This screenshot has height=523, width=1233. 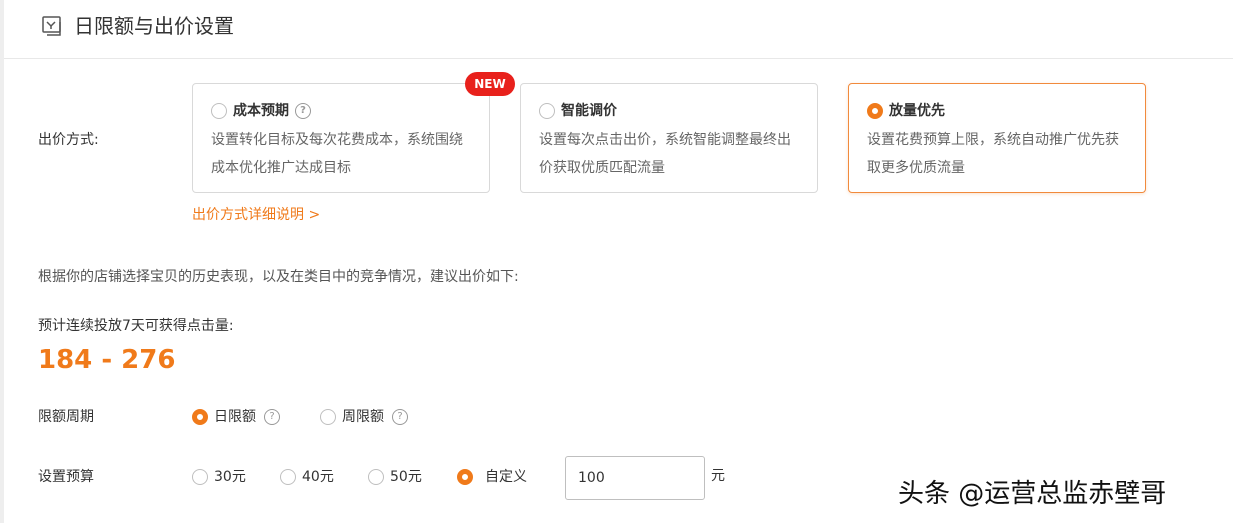 I want to click on card-description: 设置每次点击出价，系统智能调整最终出价获取优质匹配流量, so click(x=665, y=154).